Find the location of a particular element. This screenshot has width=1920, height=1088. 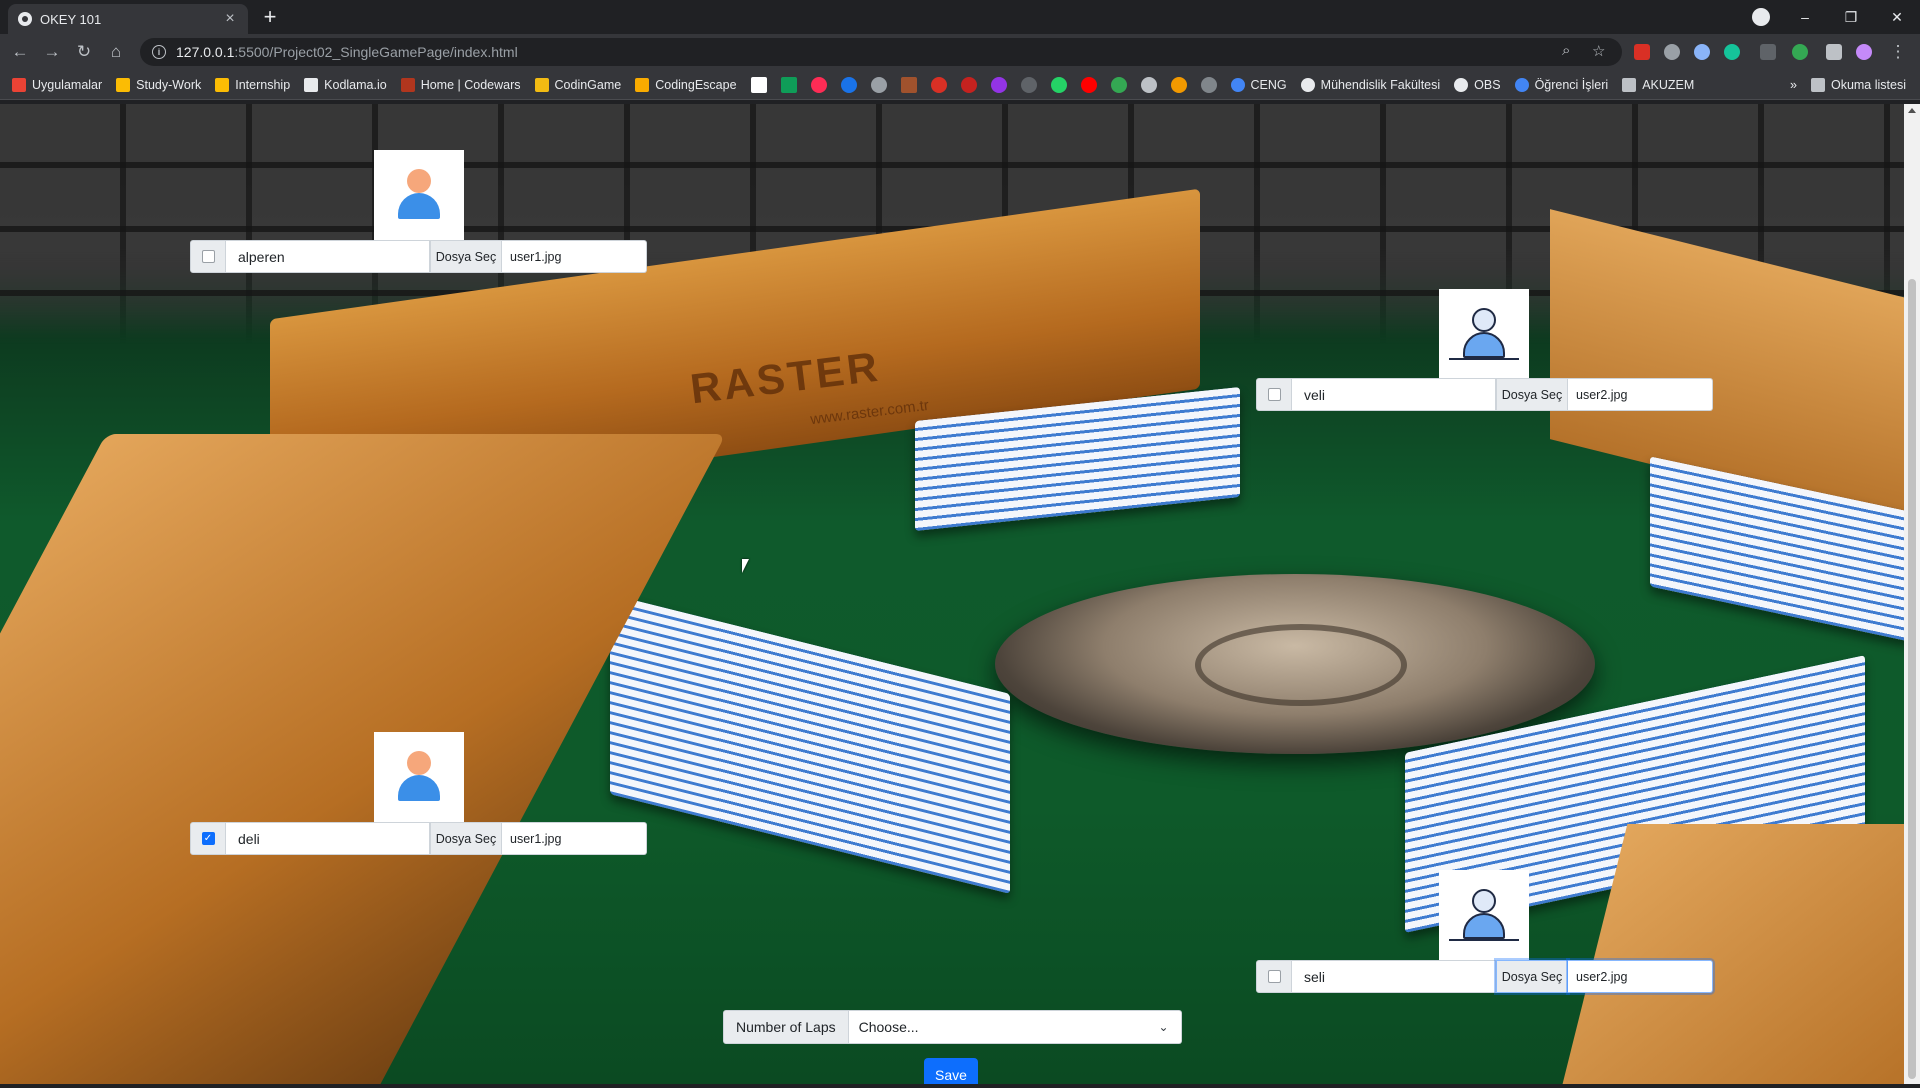

player3-checkbox-wrap: ✓ is located at coordinates (208, 838).